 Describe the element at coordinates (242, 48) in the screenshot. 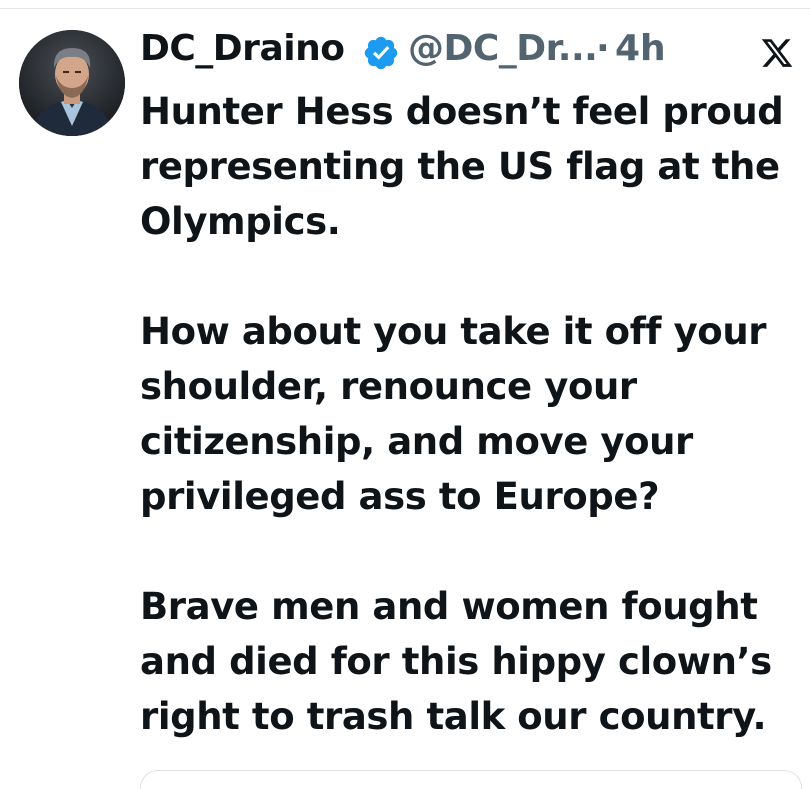

I see `display-name: DC_Draino` at that location.